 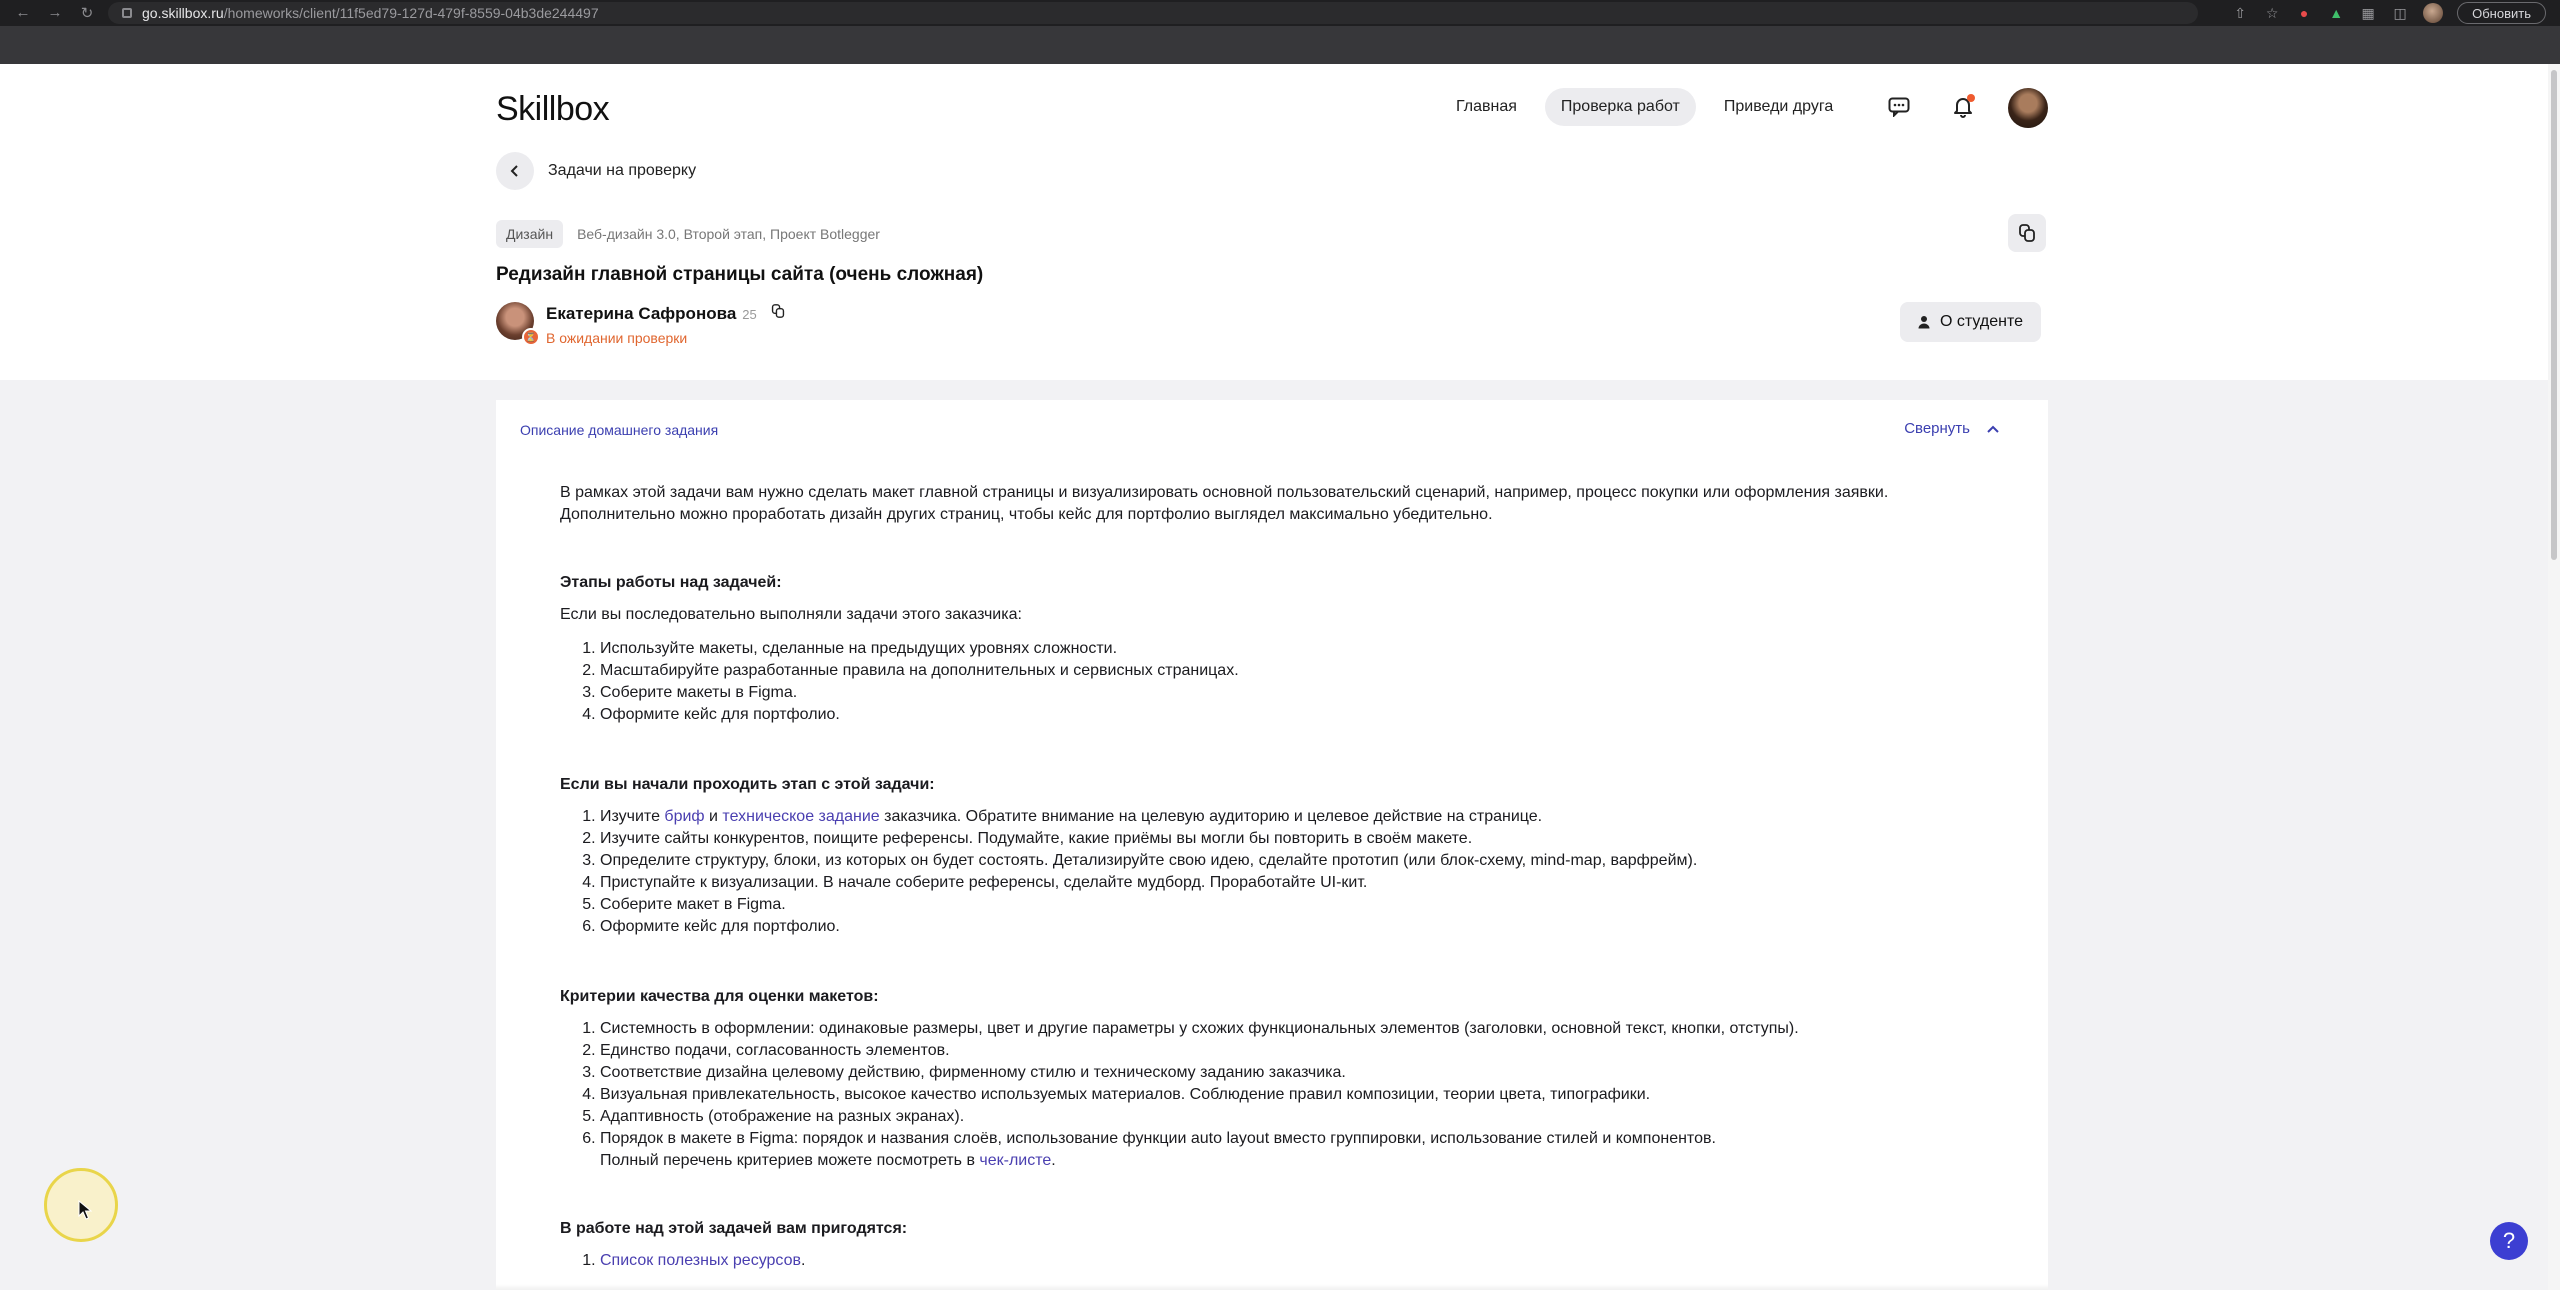 I want to click on profile-avatar-icon, so click(x=2433, y=13).